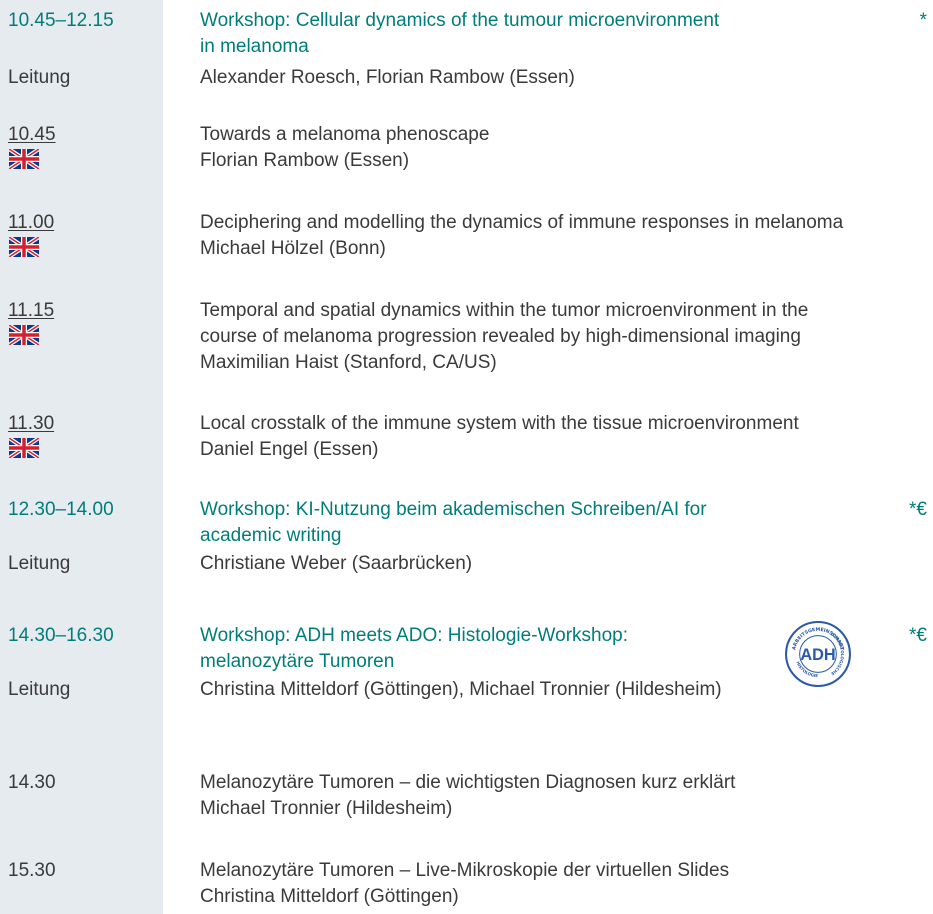  What do you see at coordinates (32, 134) in the screenshot?
I see `talk-time: 10.45` at bounding box center [32, 134].